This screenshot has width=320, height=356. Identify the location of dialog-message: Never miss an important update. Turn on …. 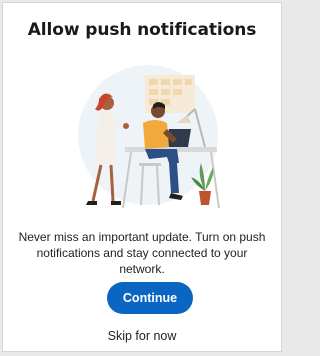
(142, 253).